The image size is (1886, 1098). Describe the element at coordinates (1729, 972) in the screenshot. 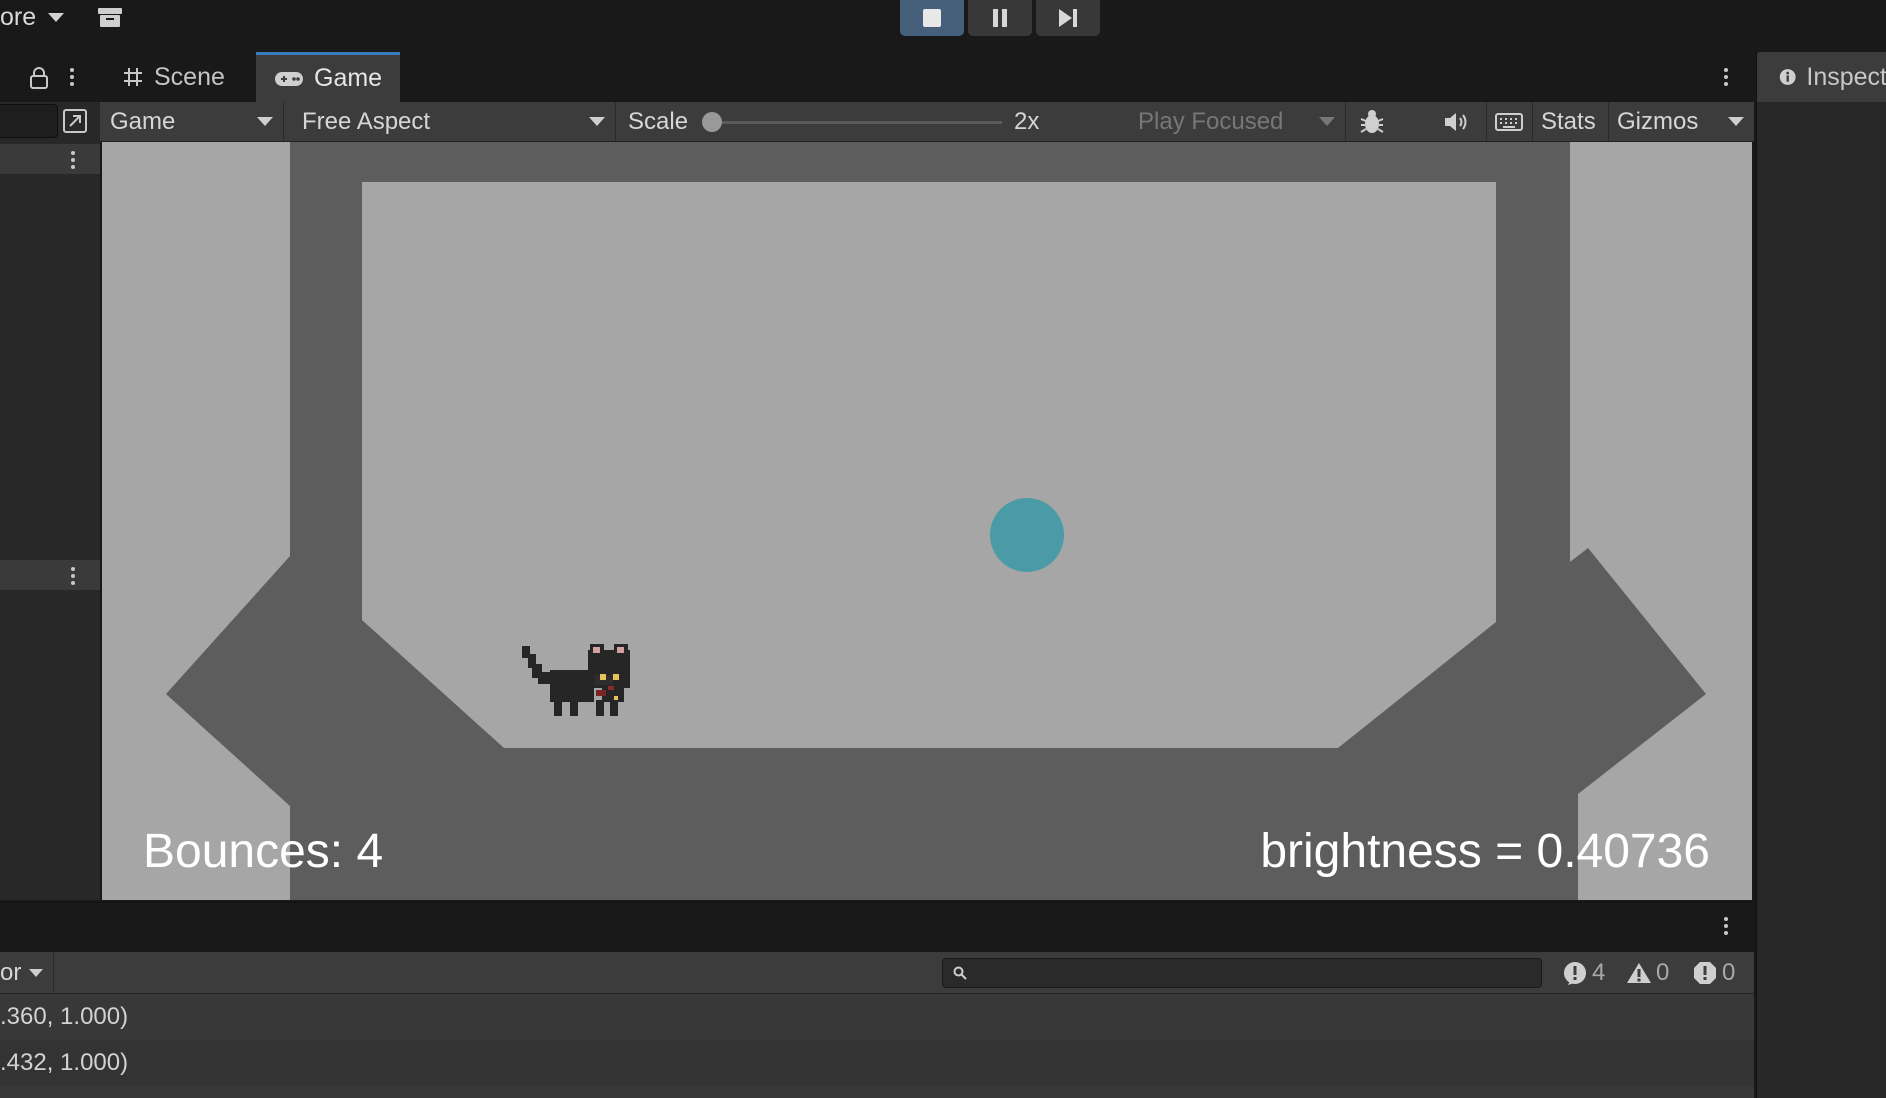

I see `info-count: 0` at that location.